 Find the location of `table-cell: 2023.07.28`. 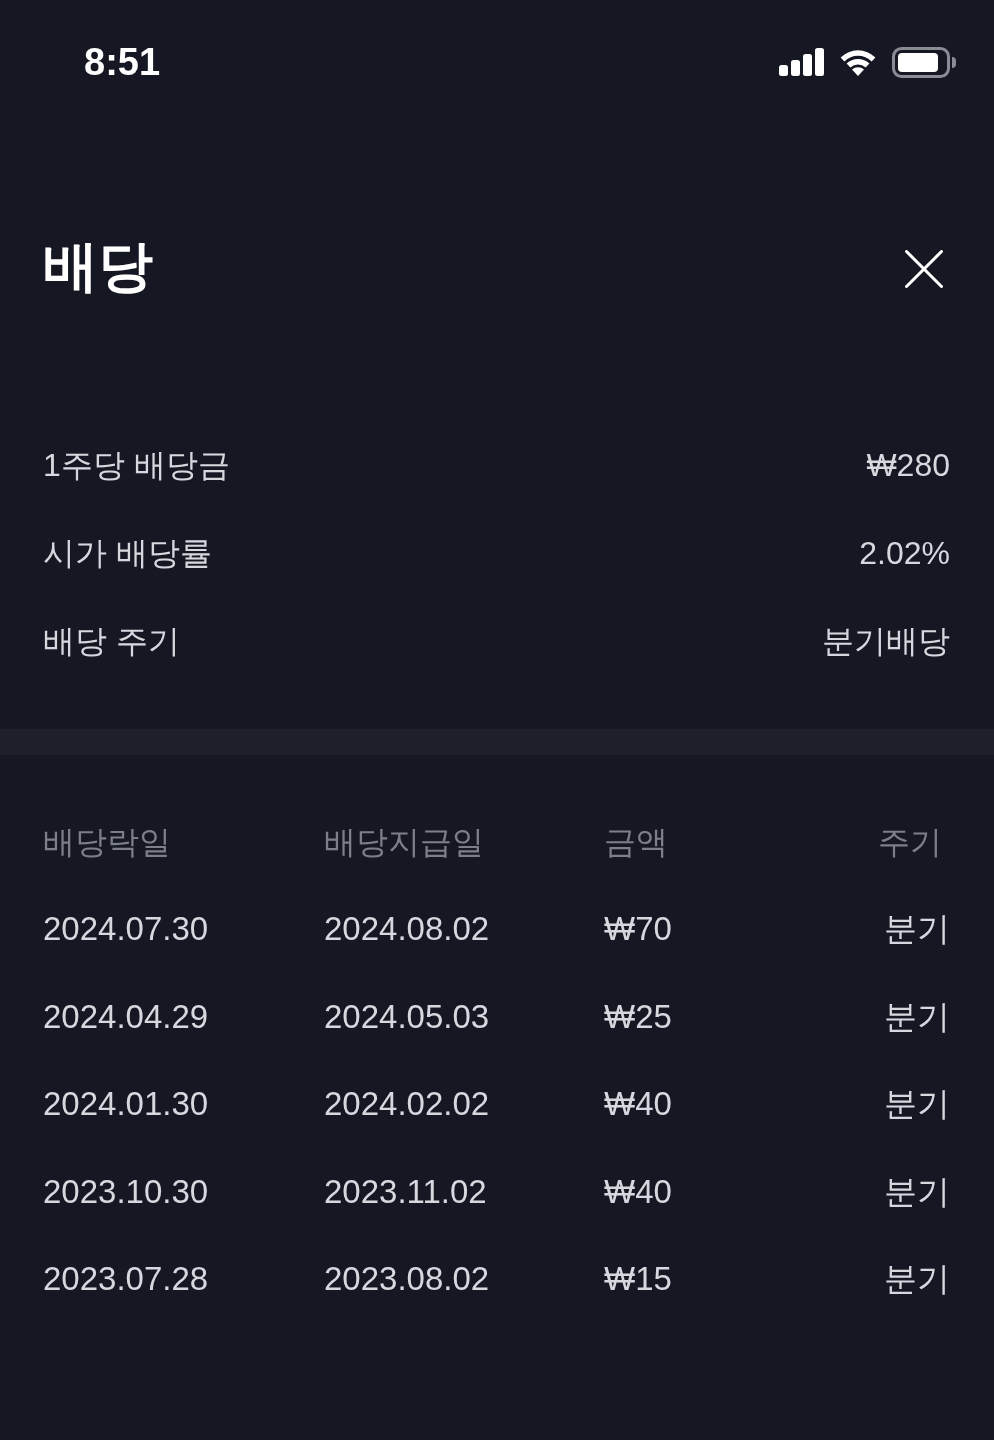

table-cell: 2023.07.28 is located at coordinates (126, 1279).